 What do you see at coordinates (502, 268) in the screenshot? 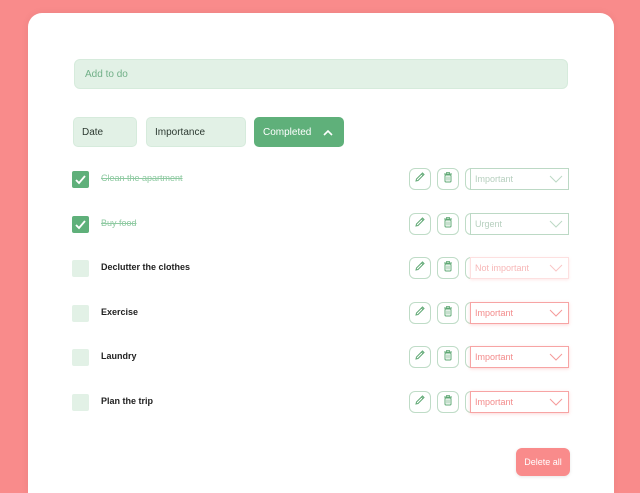
I see `priority-value: Not important` at bounding box center [502, 268].